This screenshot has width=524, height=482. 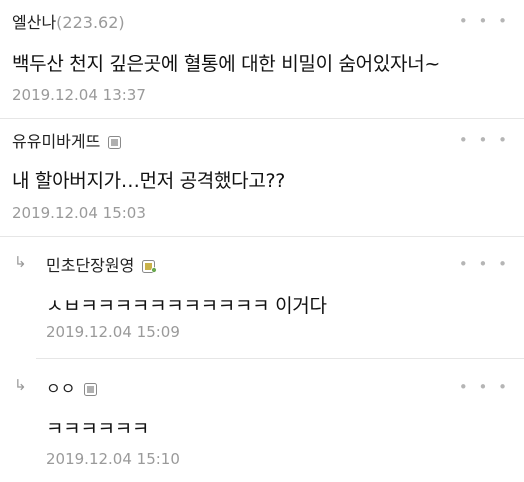 I want to click on author-ip: (223.62), so click(x=90, y=22).